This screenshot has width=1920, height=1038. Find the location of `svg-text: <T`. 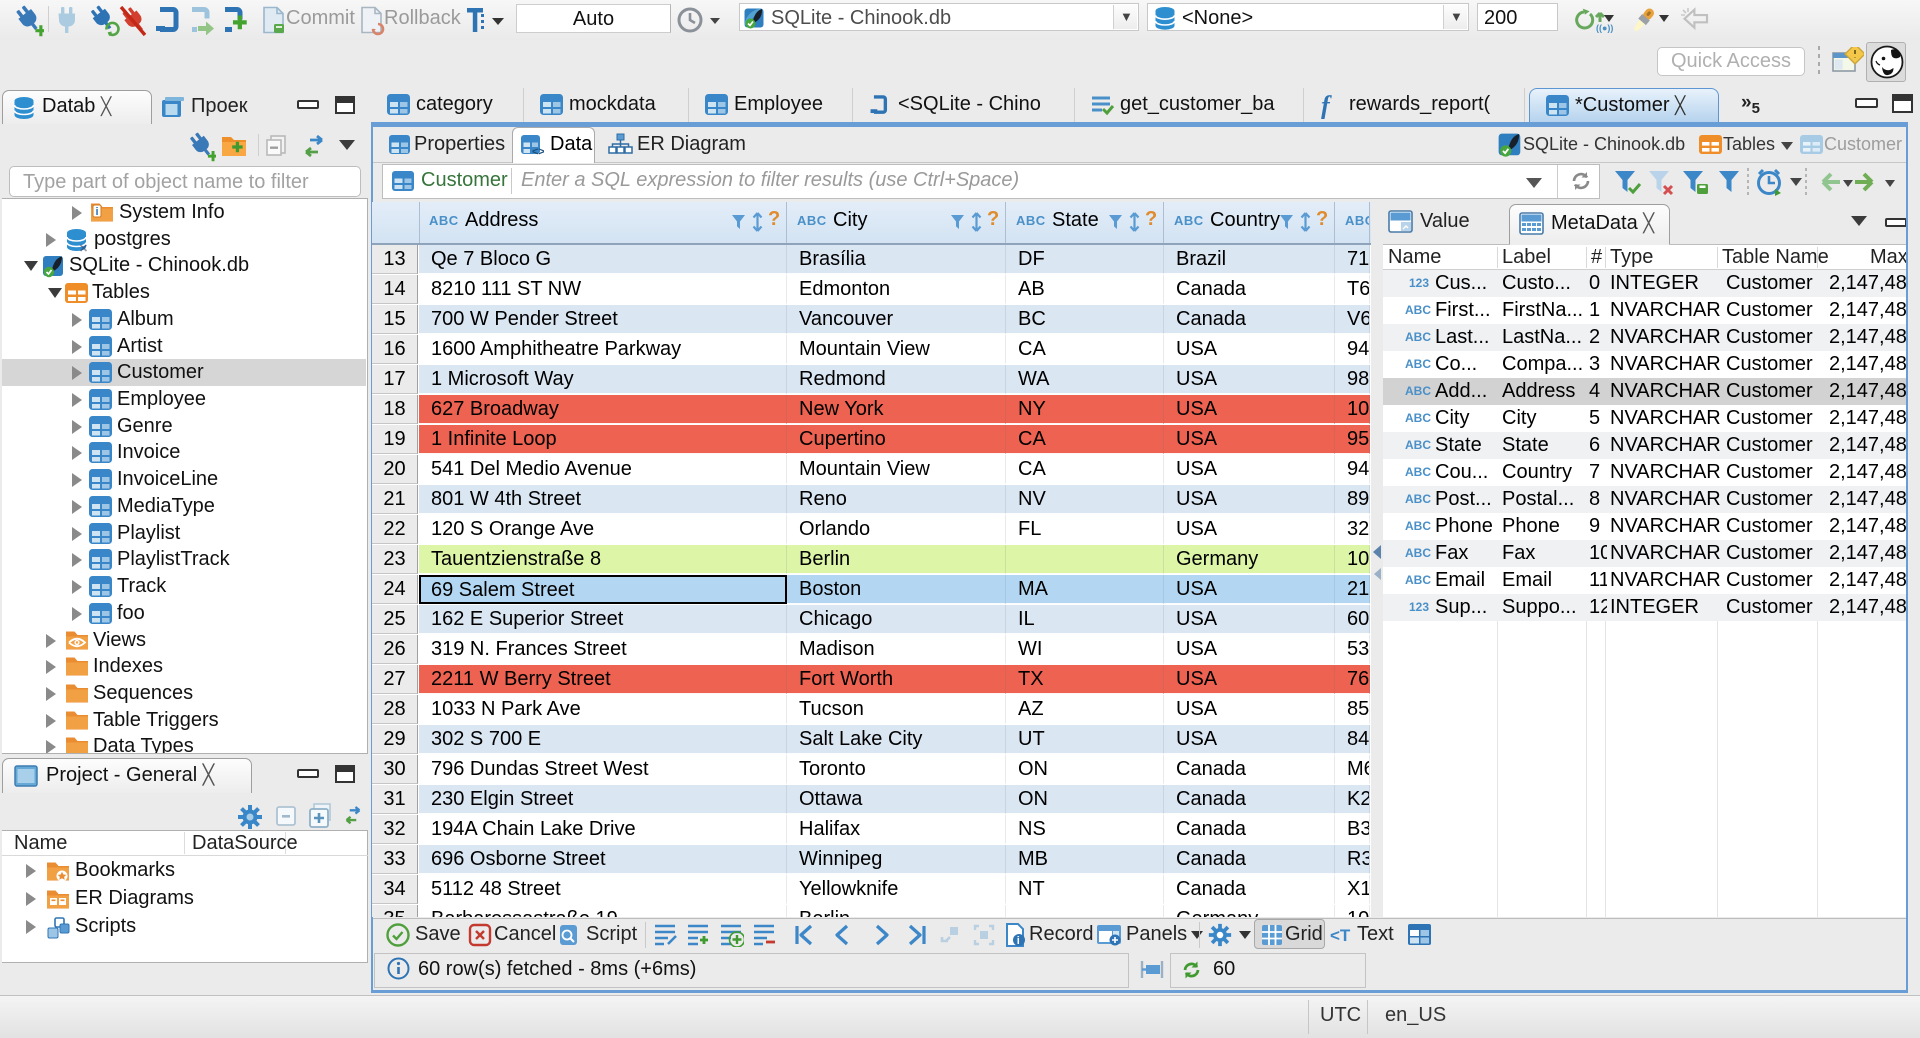

svg-text: <T is located at coordinates (1340, 935).